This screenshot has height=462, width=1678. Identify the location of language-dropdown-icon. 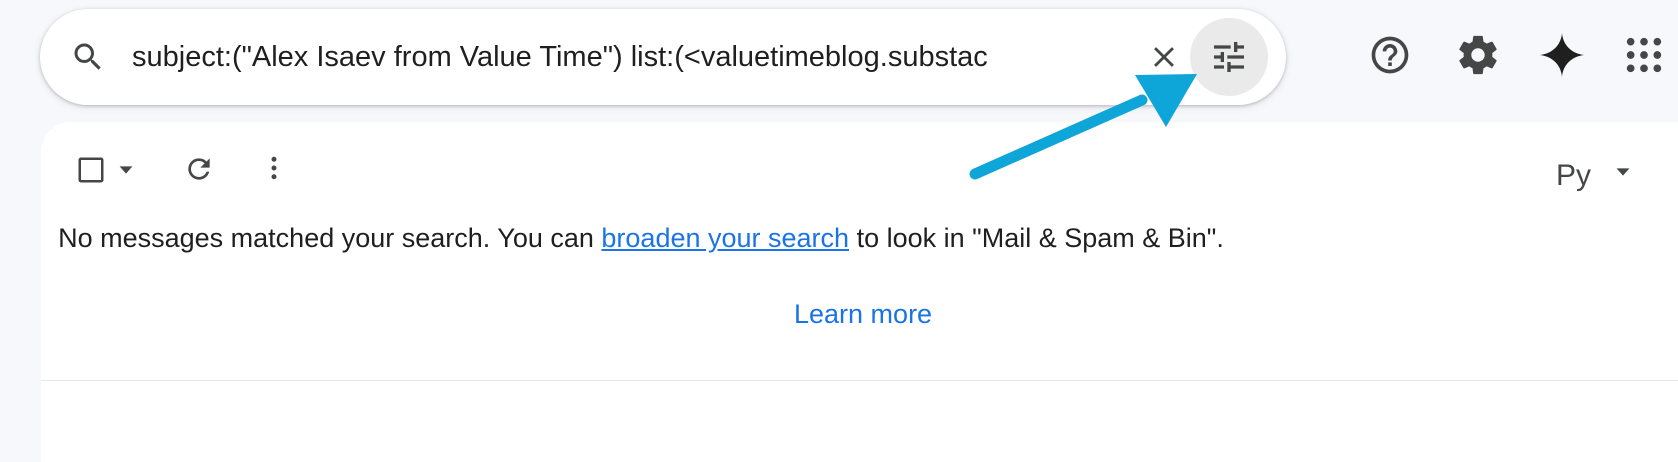
(1623, 172).